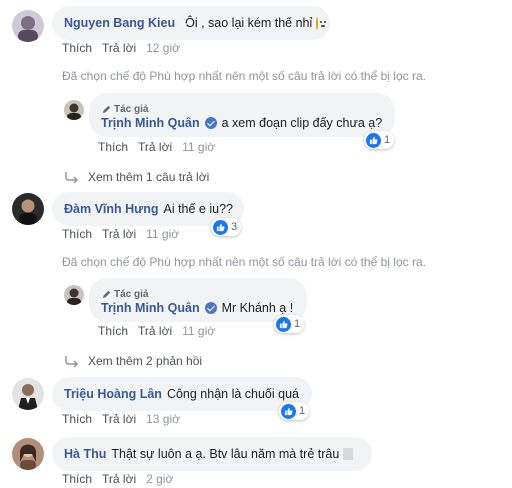 This screenshot has width=512, height=488. I want to click on comment-text: Ôi , sao lại kém thế nhỉ, so click(249, 23).